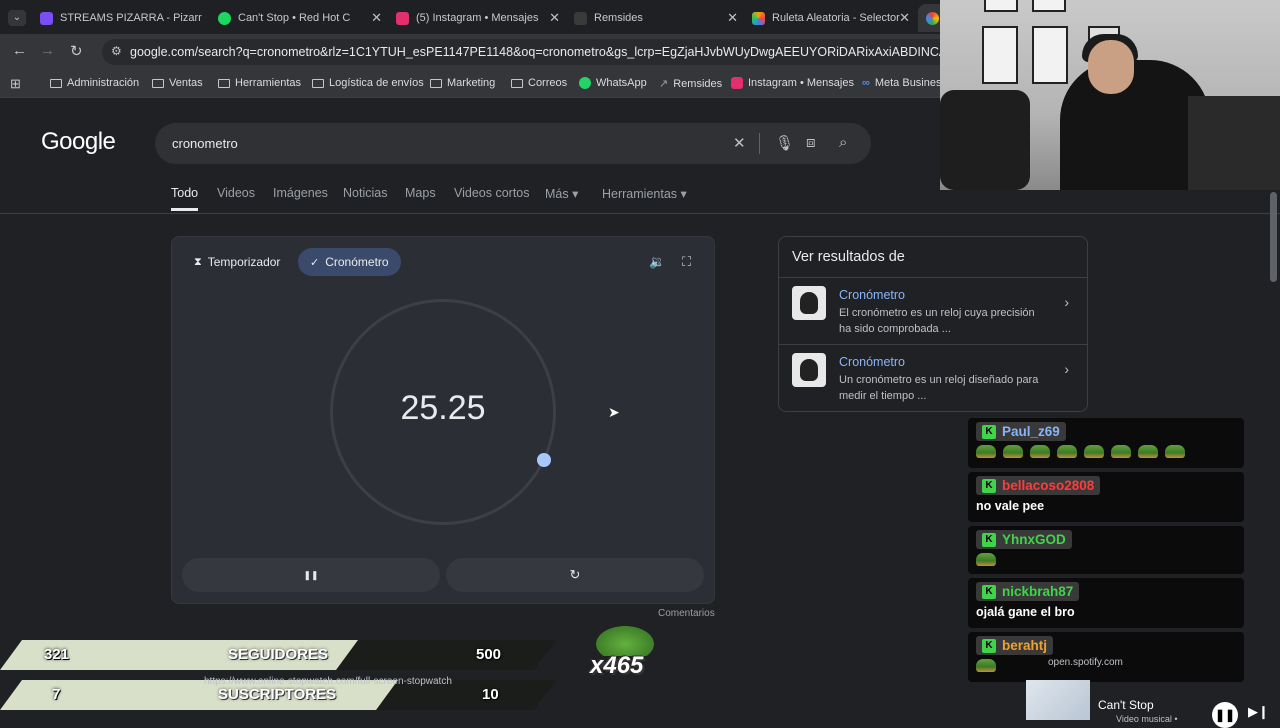 The image size is (1280, 728). Describe the element at coordinates (299, 18) in the screenshot. I see `tab-spotify: Can't Stop • Red Hot C ✕` at that location.